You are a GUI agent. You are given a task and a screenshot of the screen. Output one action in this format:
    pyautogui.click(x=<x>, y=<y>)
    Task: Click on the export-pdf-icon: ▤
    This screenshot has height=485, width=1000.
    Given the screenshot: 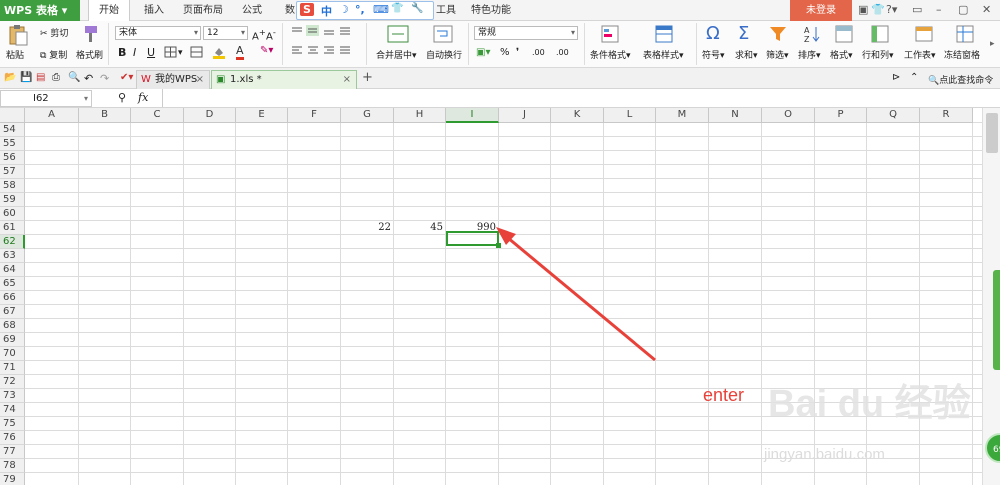 What is the action you would take?
    pyautogui.click(x=40, y=77)
    